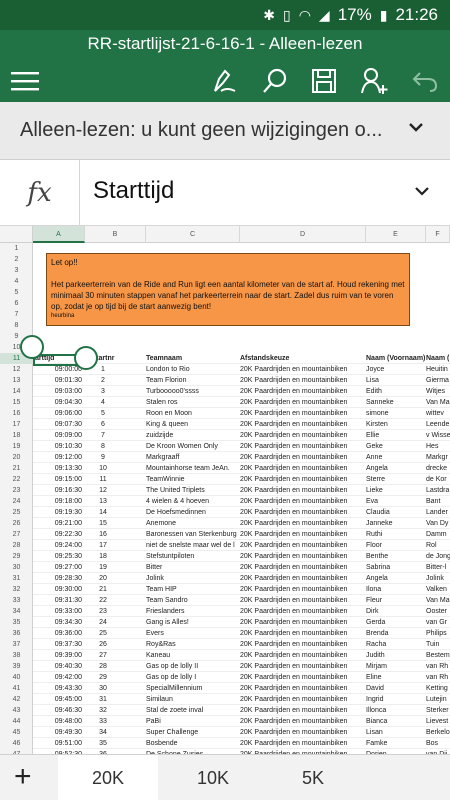 The height and width of the screenshot is (801, 450). Describe the element at coordinates (103, 578) in the screenshot. I see `startnr-cell: 20` at that location.